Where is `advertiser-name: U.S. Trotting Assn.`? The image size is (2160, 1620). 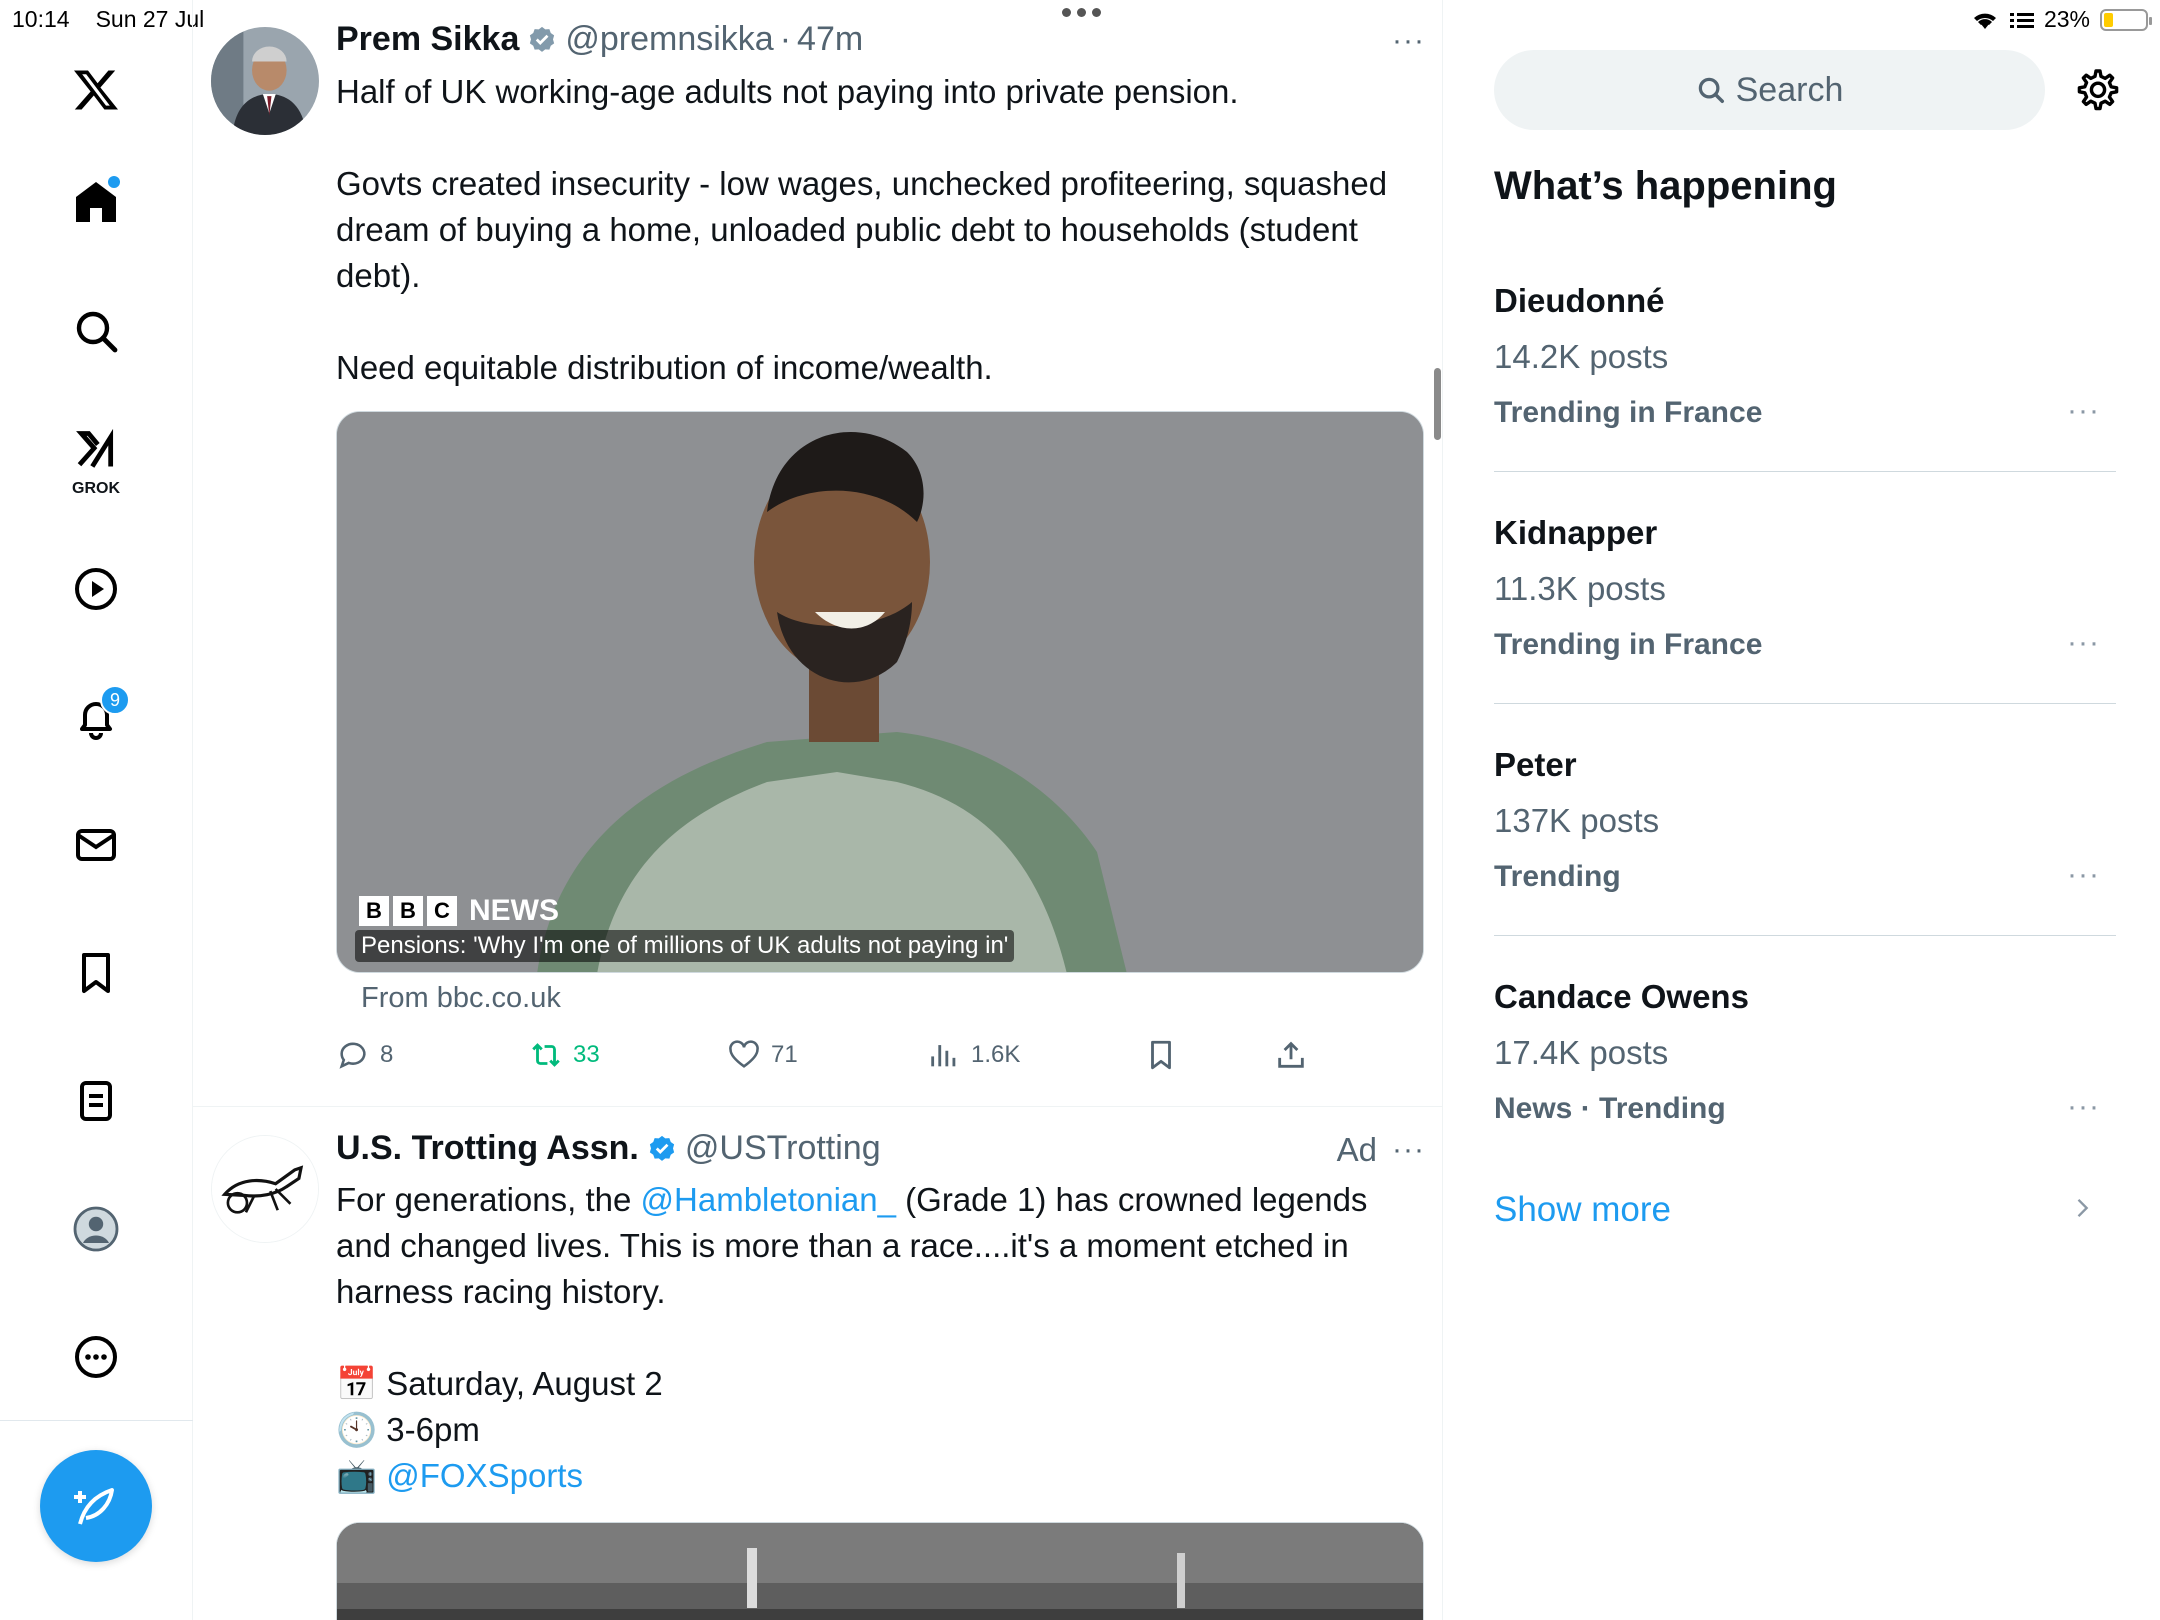 advertiser-name: U.S. Trotting Assn. is located at coordinates (487, 1148).